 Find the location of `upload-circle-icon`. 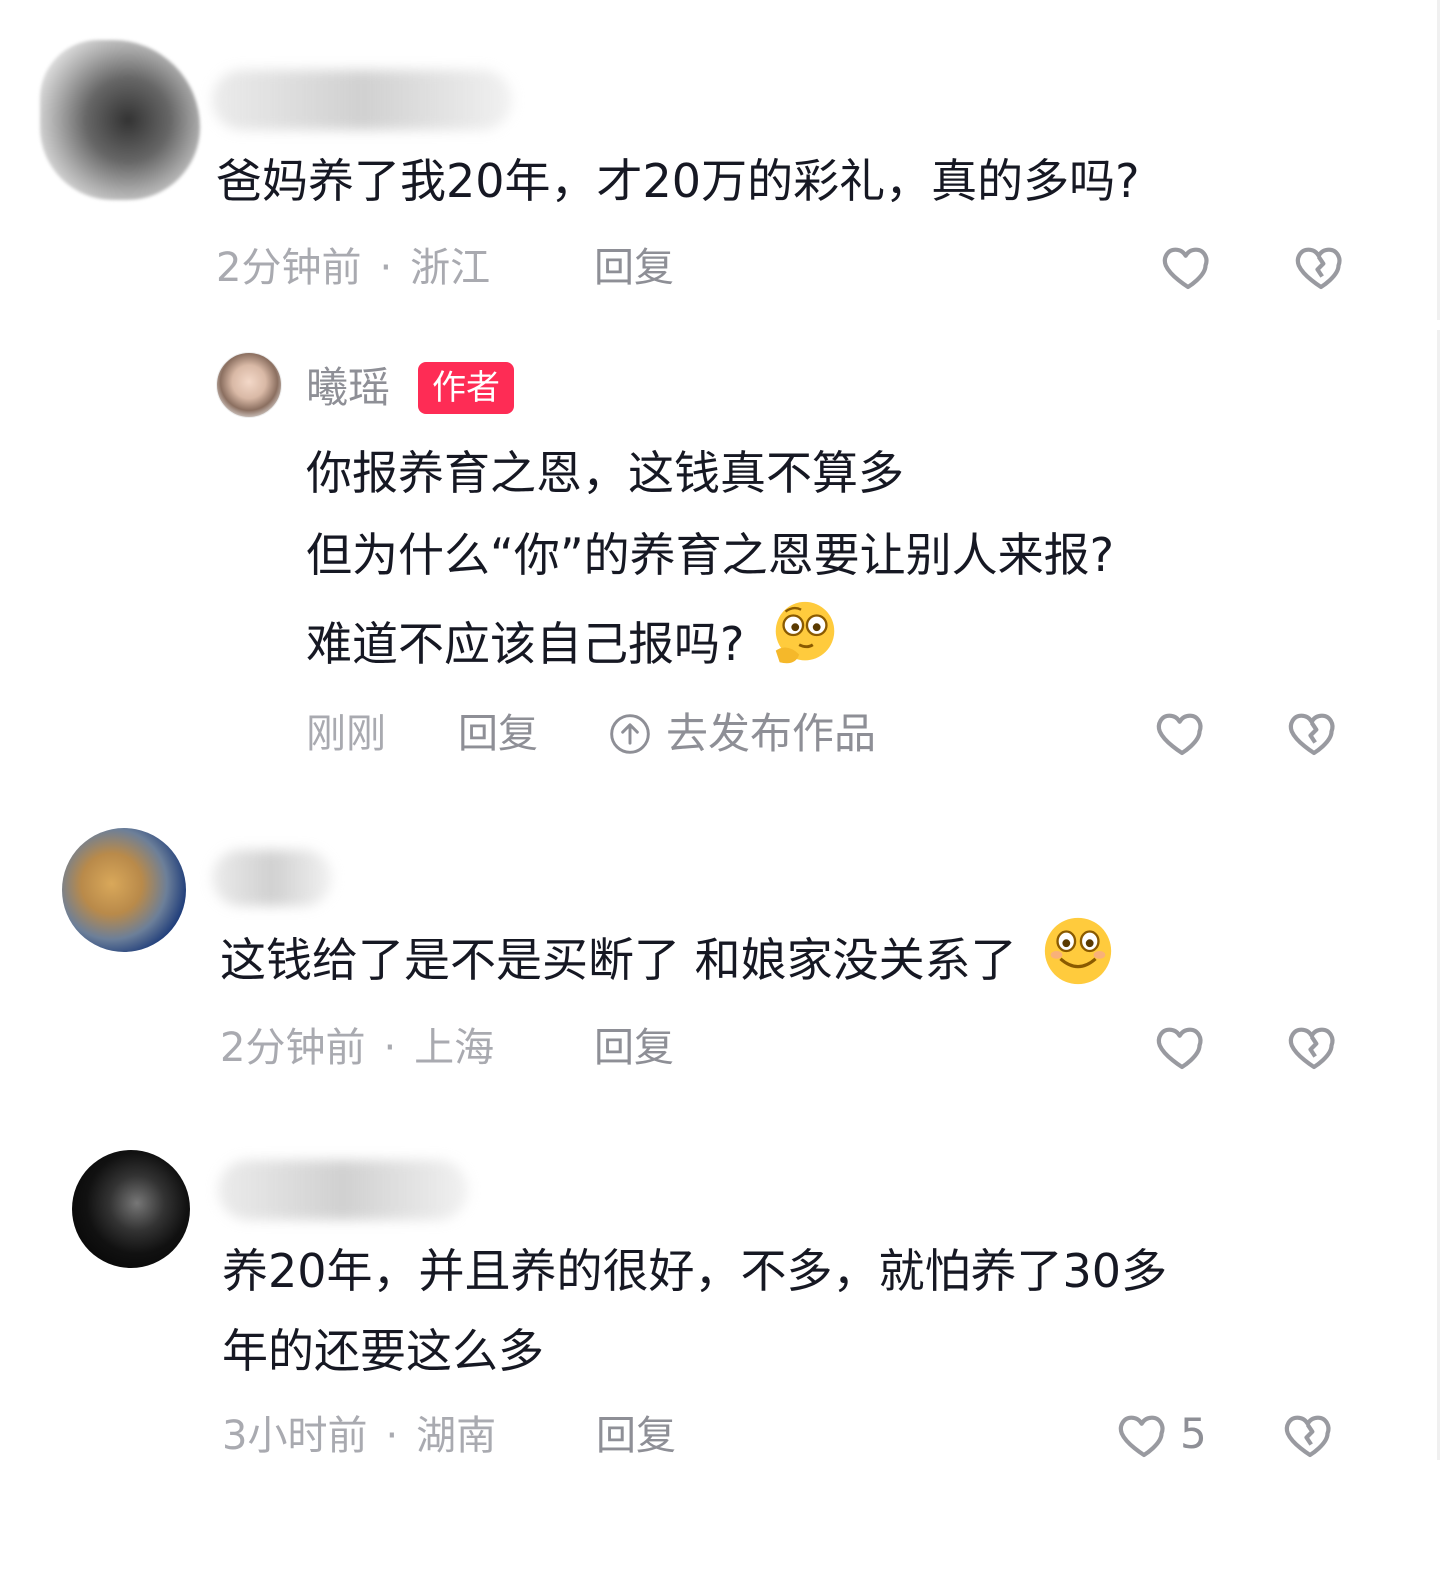

upload-circle-icon is located at coordinates (630, 734).